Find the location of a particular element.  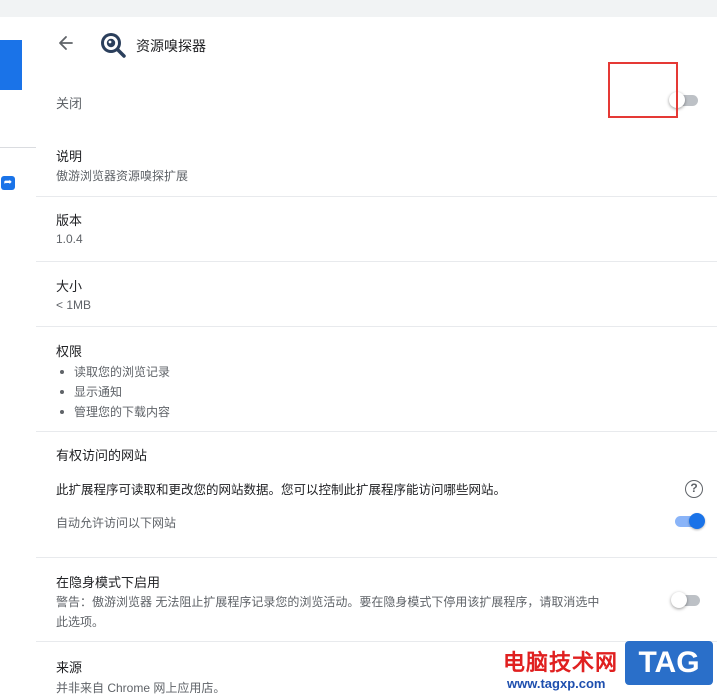

list-item: 管理您的下载内容 is located at coordinates (113, 412).